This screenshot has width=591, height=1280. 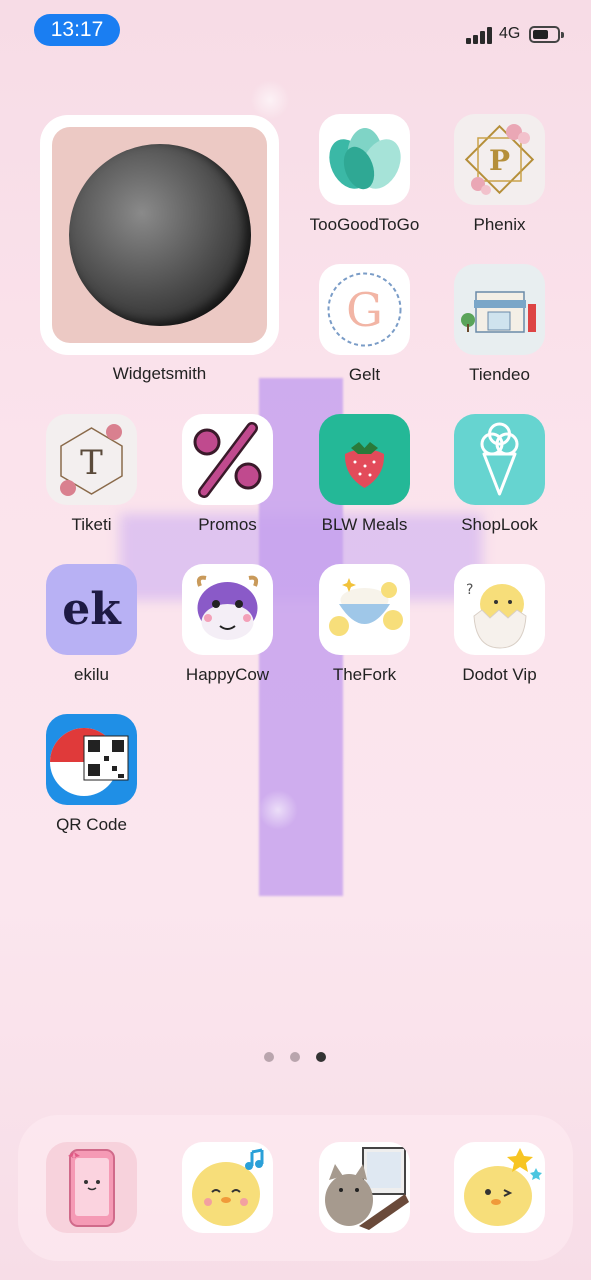 What do you see at coordinates (499, 374) in the screenshot?
I see `app-label: Tiendeo` at bounding box center [499, 374].